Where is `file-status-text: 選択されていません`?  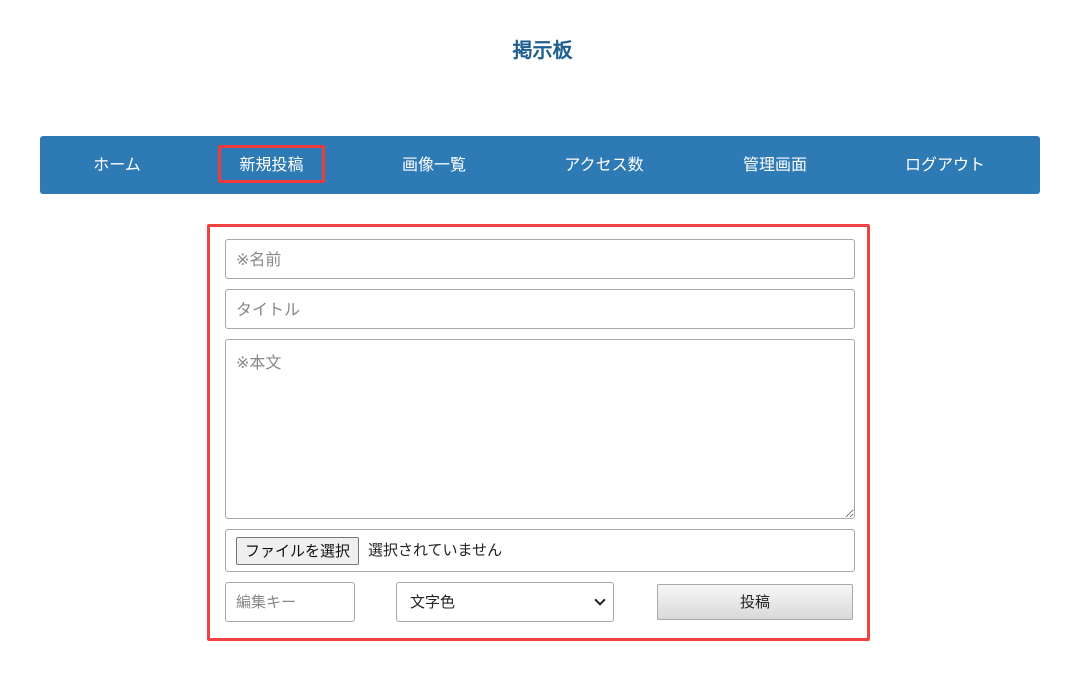 file-status-text: 選択されていません is located at coordinates (435, 550).